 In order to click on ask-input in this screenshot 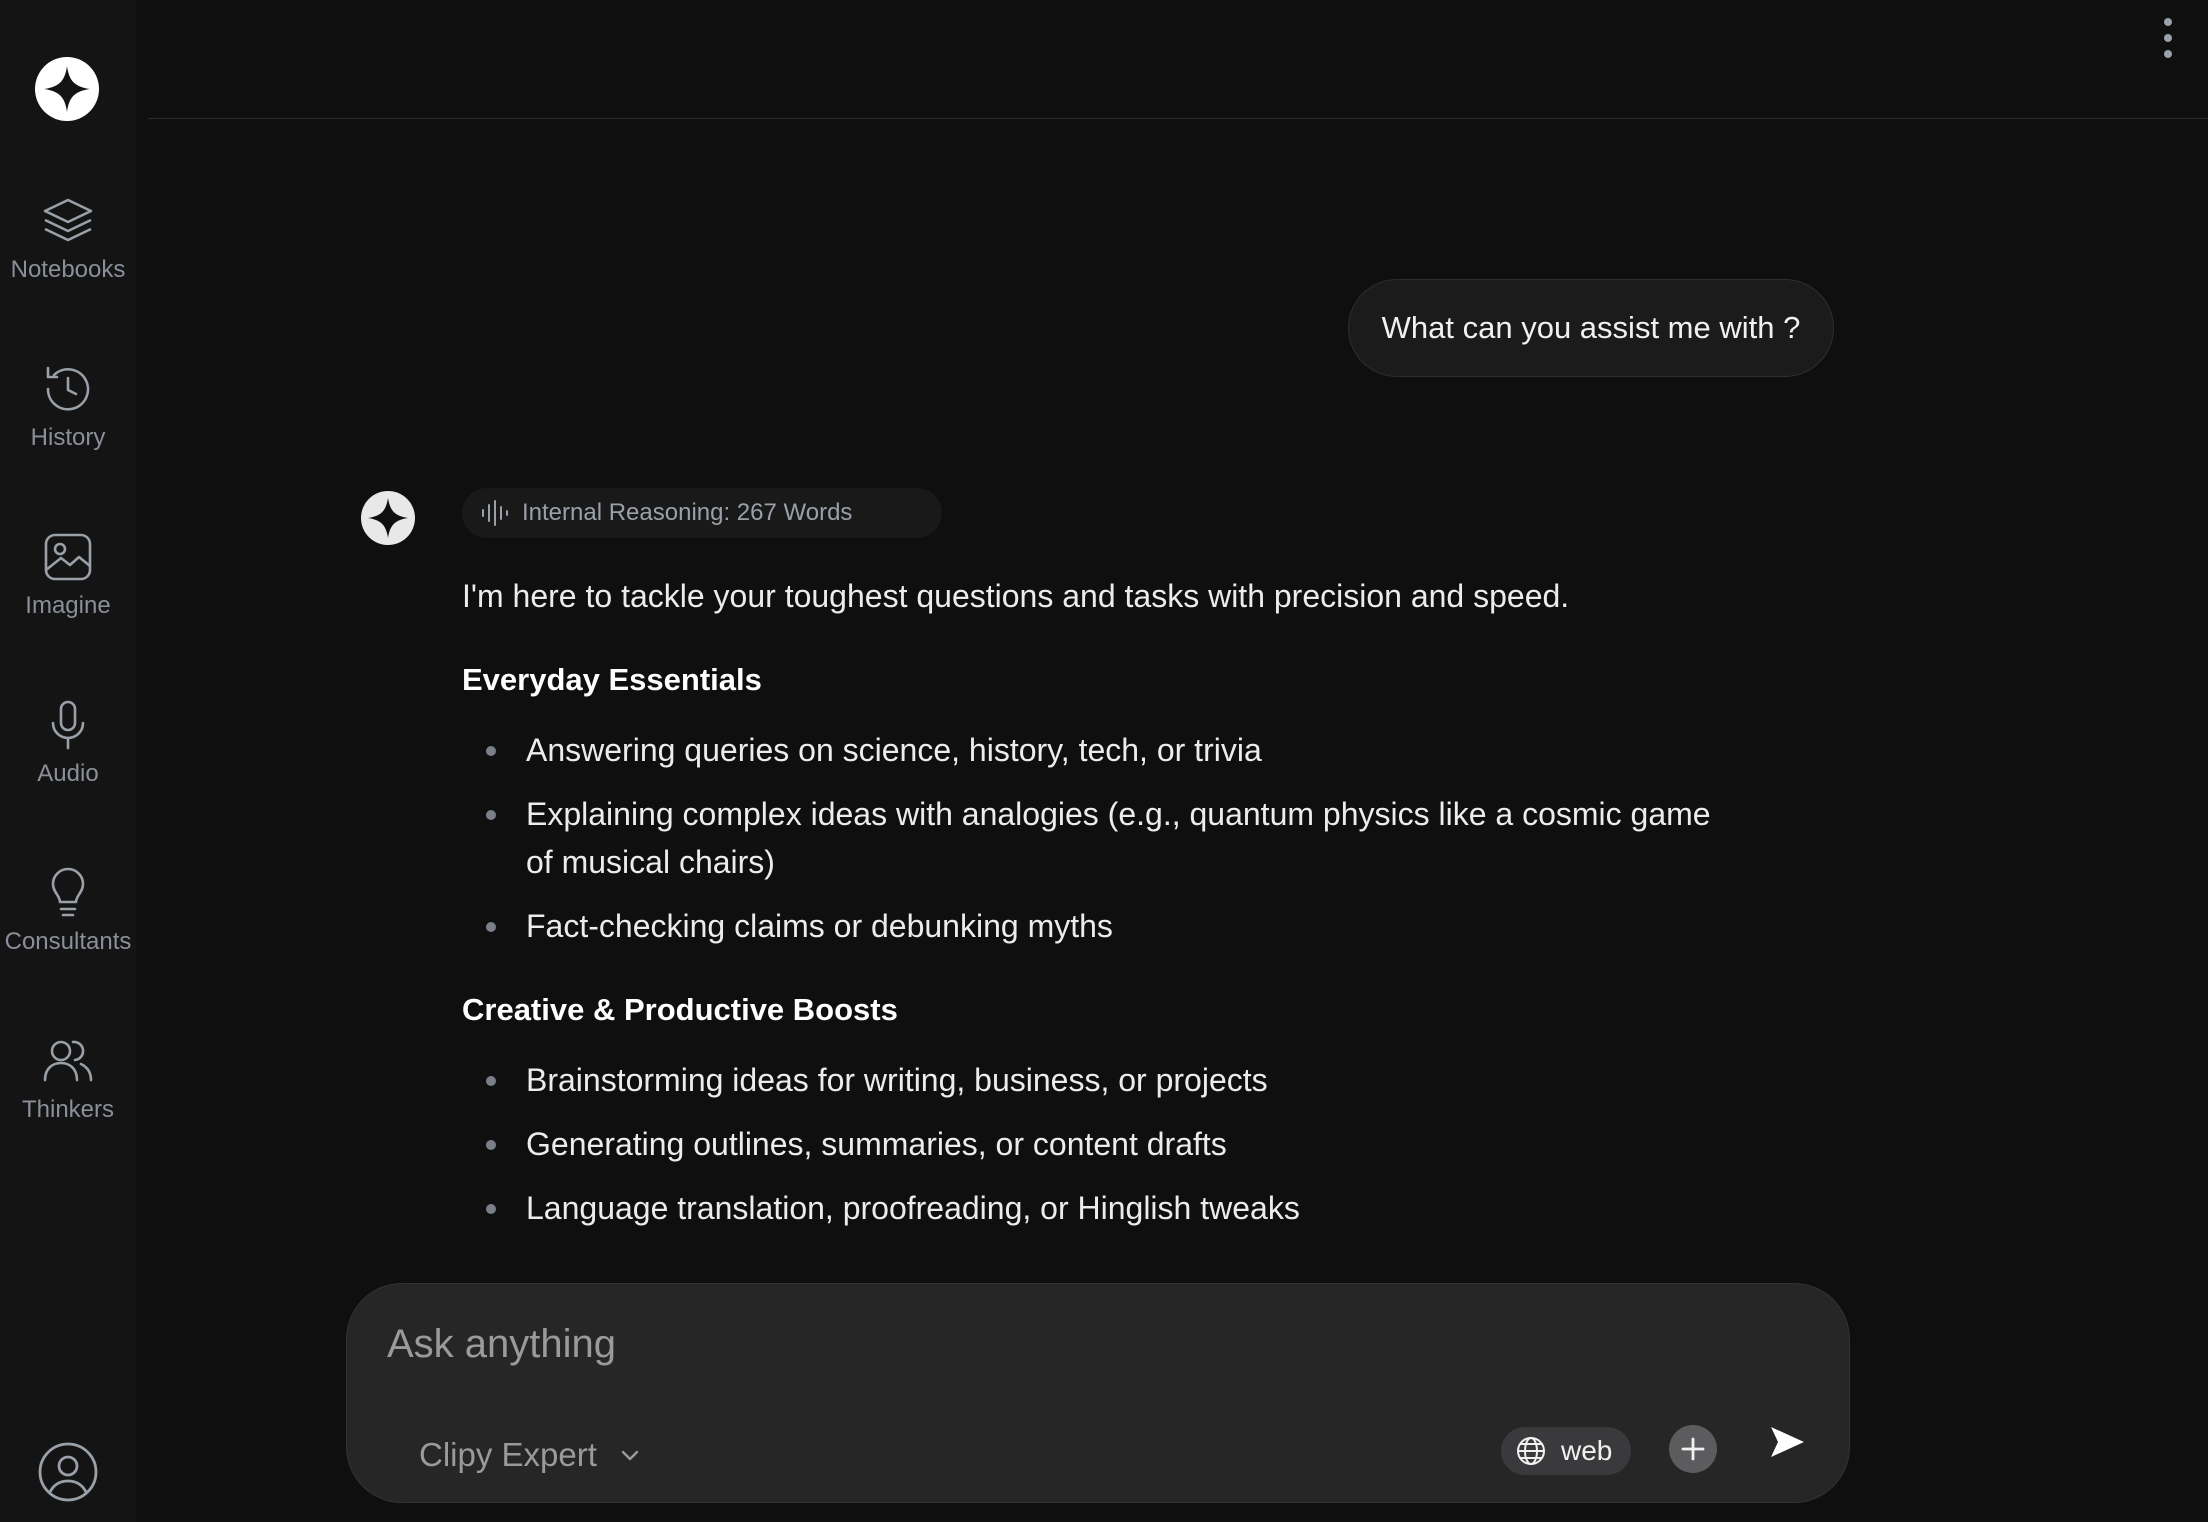, I will do `click(1077, 1344)`.